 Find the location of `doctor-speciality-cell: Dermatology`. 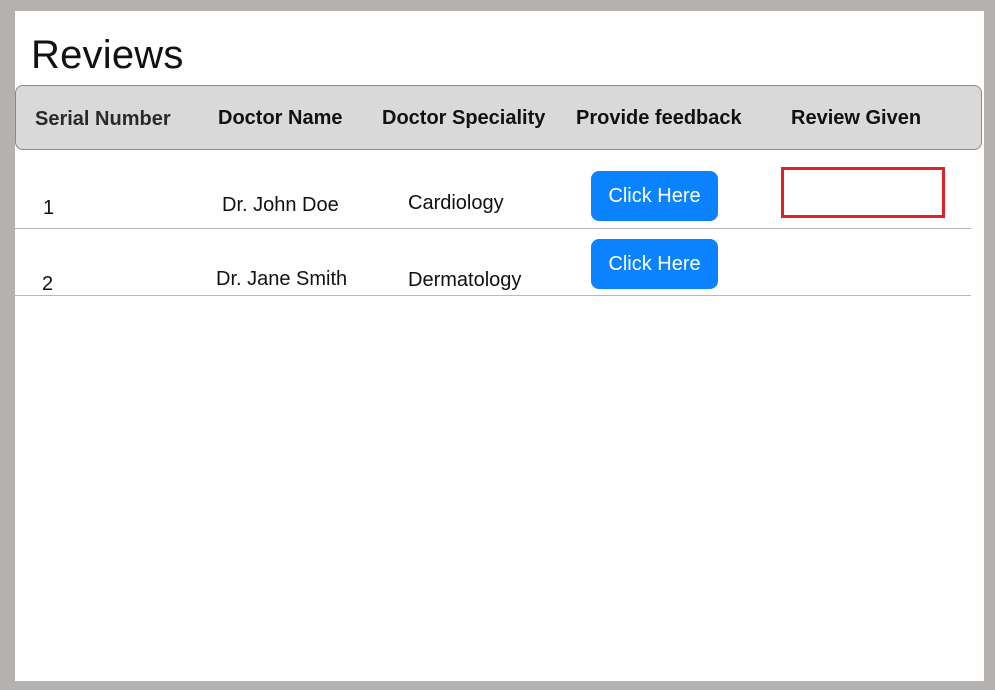

doctor-speciality-cell: Dermatology is located at coordinates (465, 280).